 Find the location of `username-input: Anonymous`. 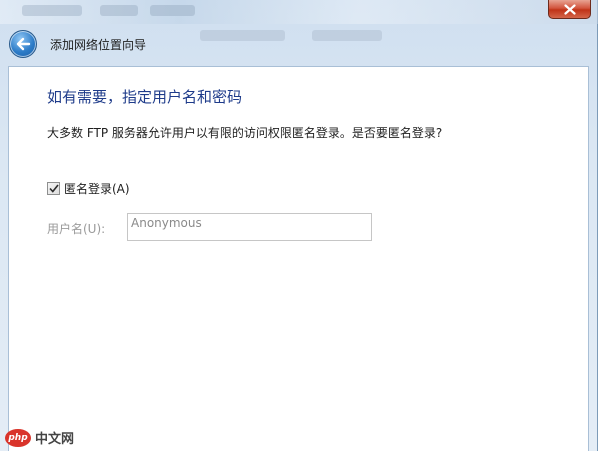

username-input: Anonymous is located at coordinates (249, 227).